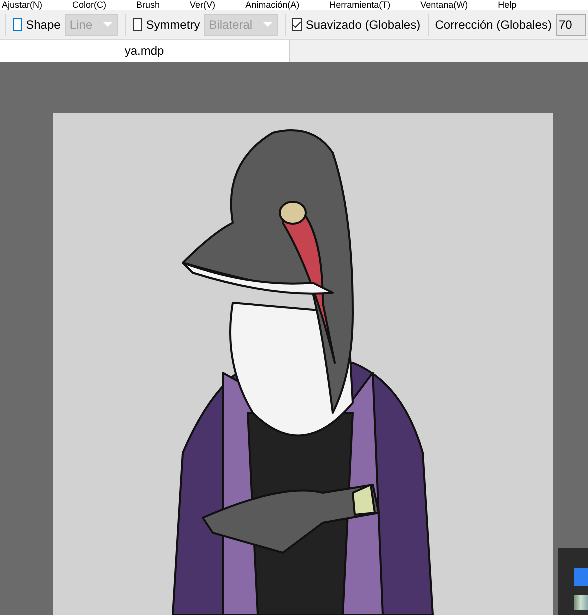  What do you see at coordinates (22, 5) in the screenshot?
I see `menu-item: Ajustar(N)` at bounding box center [22, 5].